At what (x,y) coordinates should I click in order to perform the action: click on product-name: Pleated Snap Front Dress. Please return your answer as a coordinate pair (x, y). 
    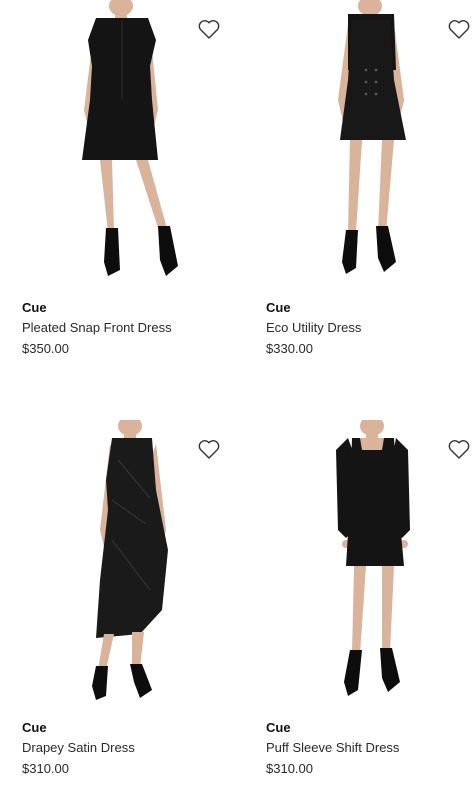
    Looking at the image, I should click on (130, 328).